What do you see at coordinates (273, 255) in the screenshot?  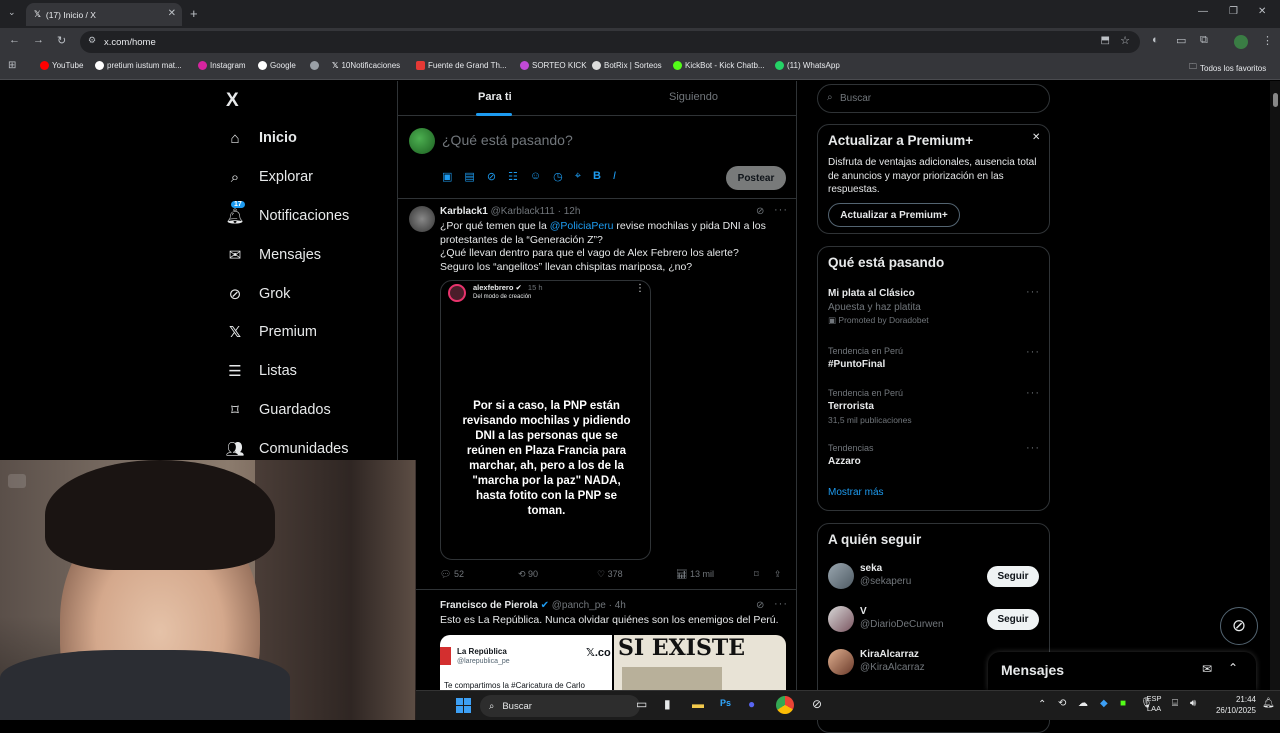 I see `sidebar-item-mensajes: ✉ Mensajes` at bounding box center [273, 255].